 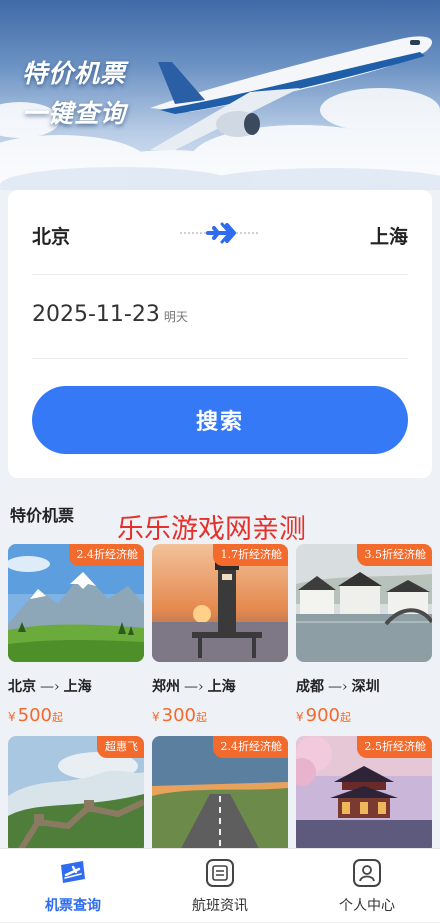 I want to click on deal-image-road: 2.4折经济舱, so click(x=220, y=795).